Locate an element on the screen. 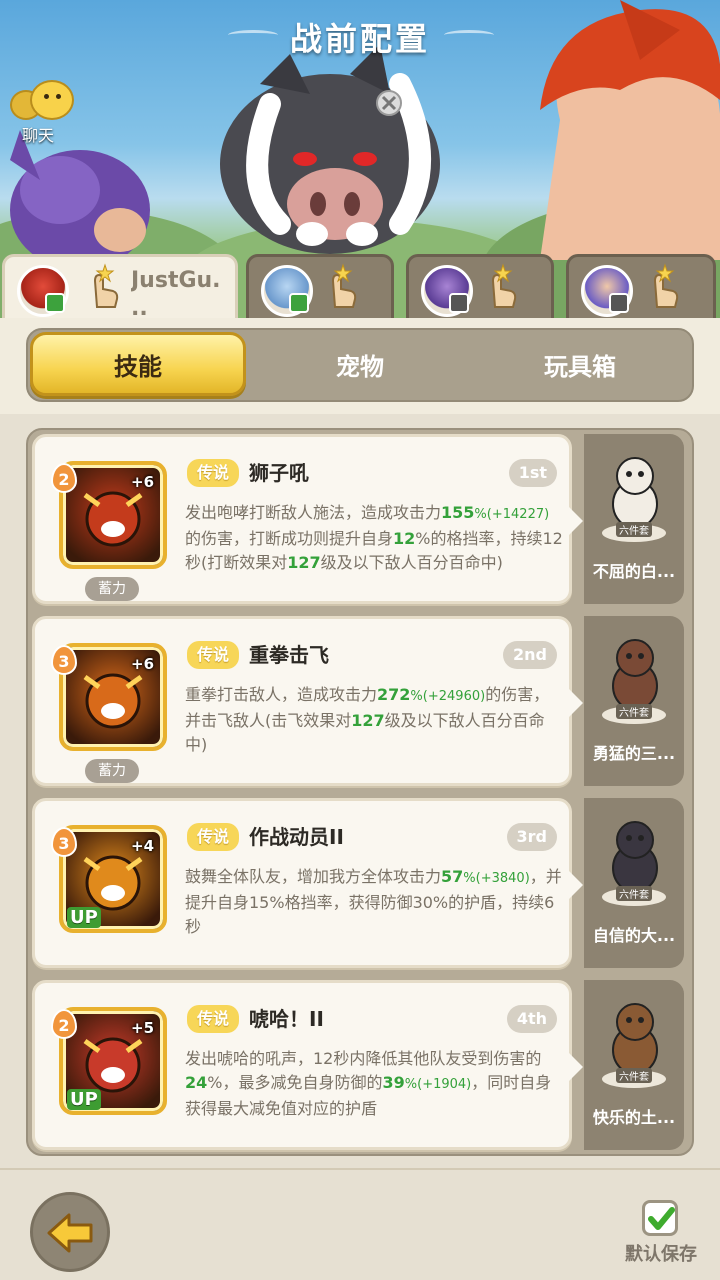 The width and height of the screenshot is (720, 1280). skill-slot-badge: 1st is located at coordinates (532, 473).